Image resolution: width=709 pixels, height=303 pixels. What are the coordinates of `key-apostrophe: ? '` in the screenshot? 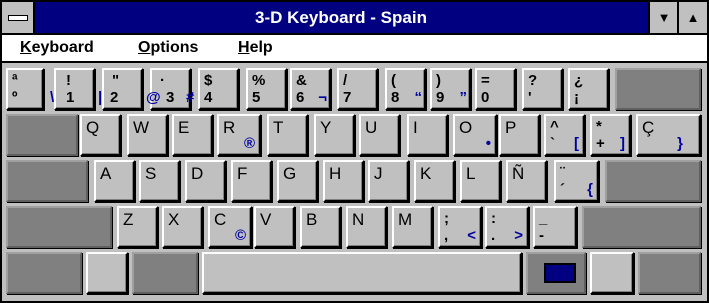 It's located at (542, 89).